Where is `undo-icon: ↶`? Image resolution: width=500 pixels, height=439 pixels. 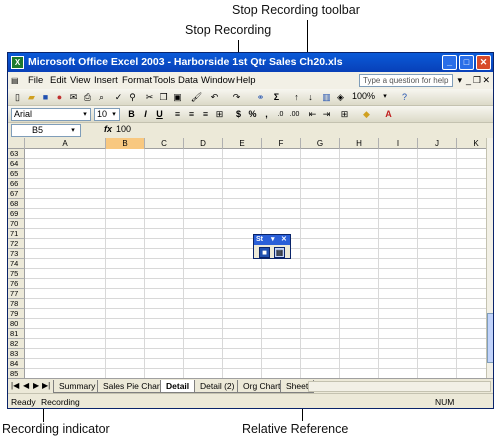
undo-icon: ↶ is located at coordinates (214, 97).